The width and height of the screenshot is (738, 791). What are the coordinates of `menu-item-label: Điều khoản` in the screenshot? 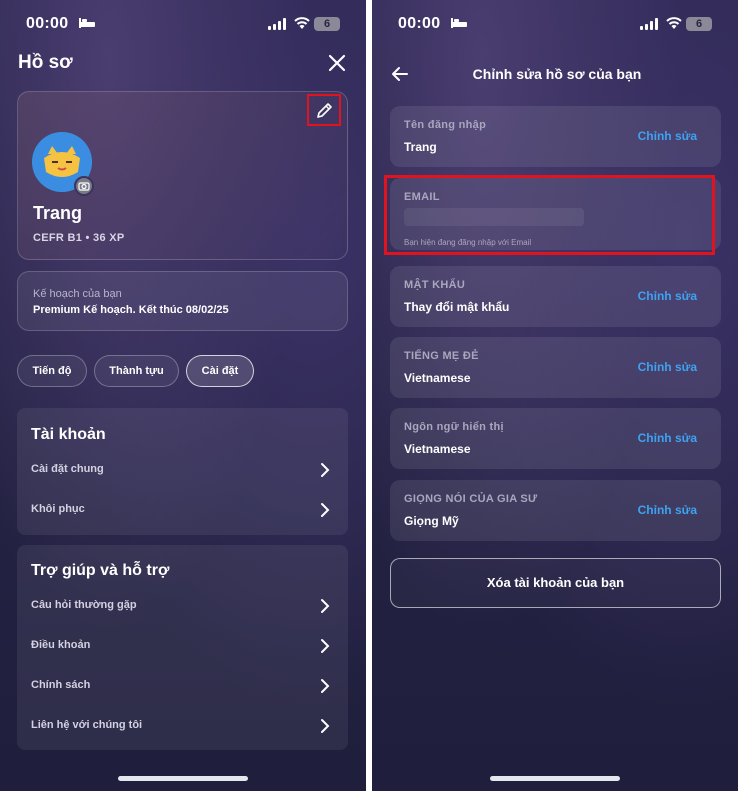 It's located at (61, 645).